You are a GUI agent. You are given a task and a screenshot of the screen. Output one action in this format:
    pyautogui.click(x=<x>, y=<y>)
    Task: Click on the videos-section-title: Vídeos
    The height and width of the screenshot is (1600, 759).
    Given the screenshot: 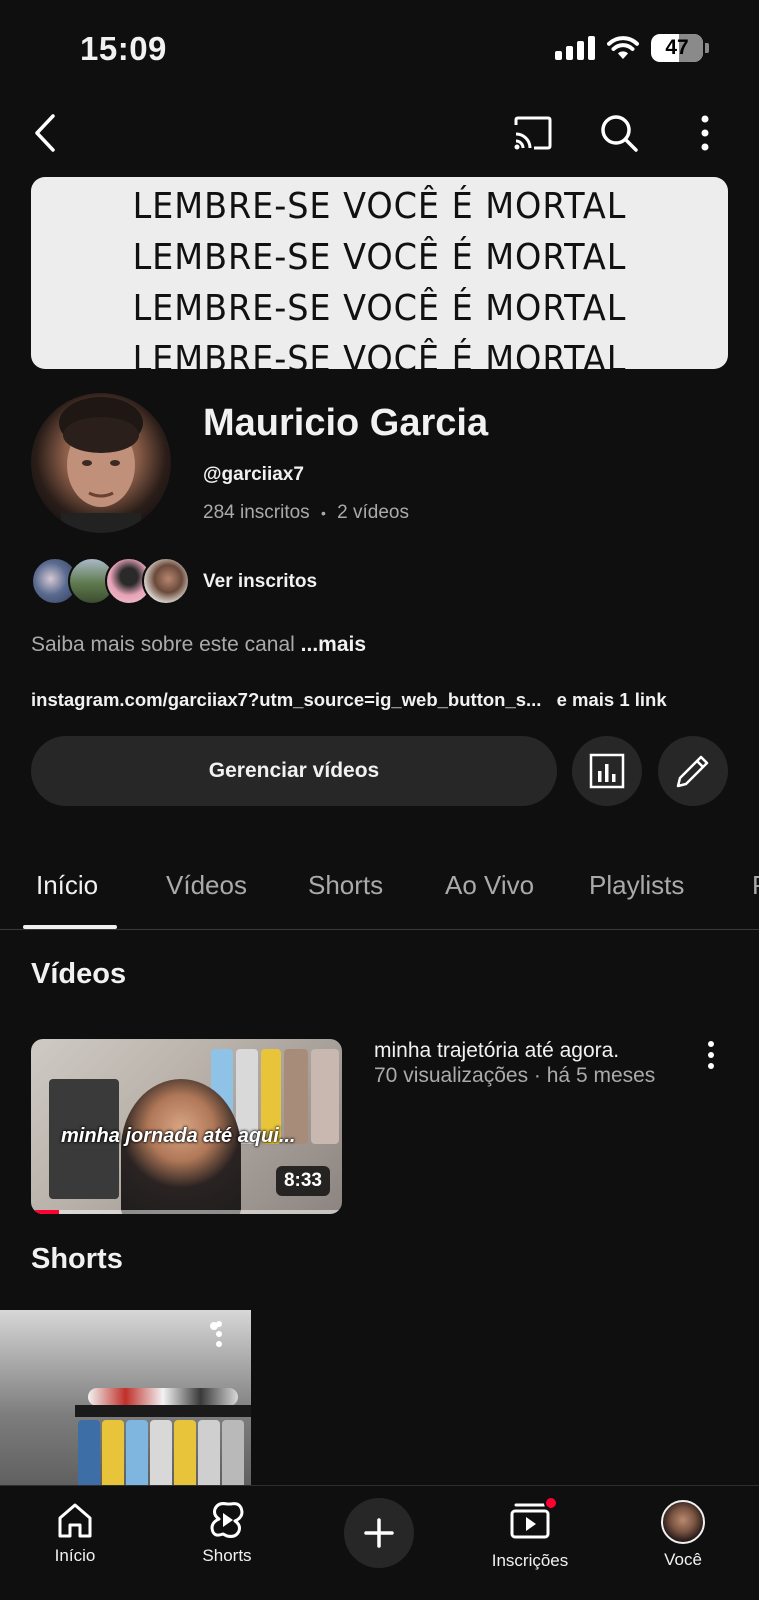 What is the action you would take?
    pyautogui.click(x=79, y=974)
    